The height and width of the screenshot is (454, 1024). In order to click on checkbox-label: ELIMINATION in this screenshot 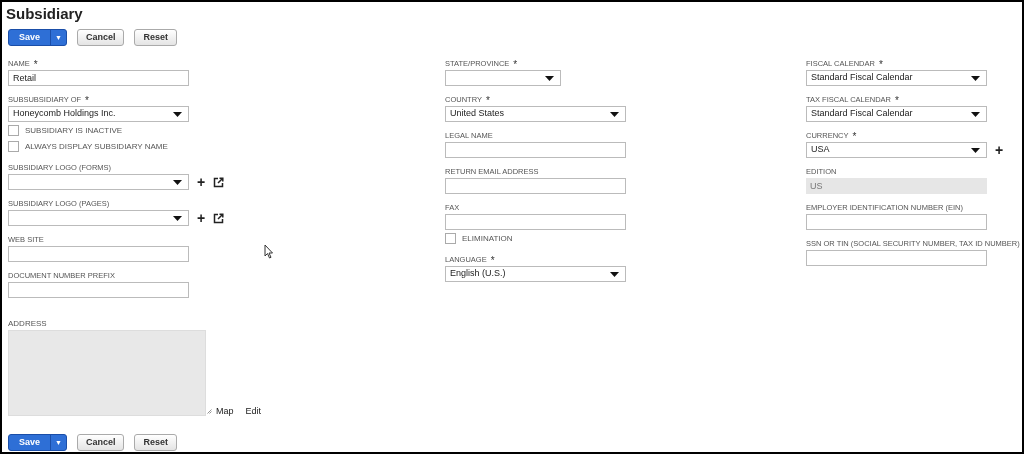, I will do `click(487, 238)`.